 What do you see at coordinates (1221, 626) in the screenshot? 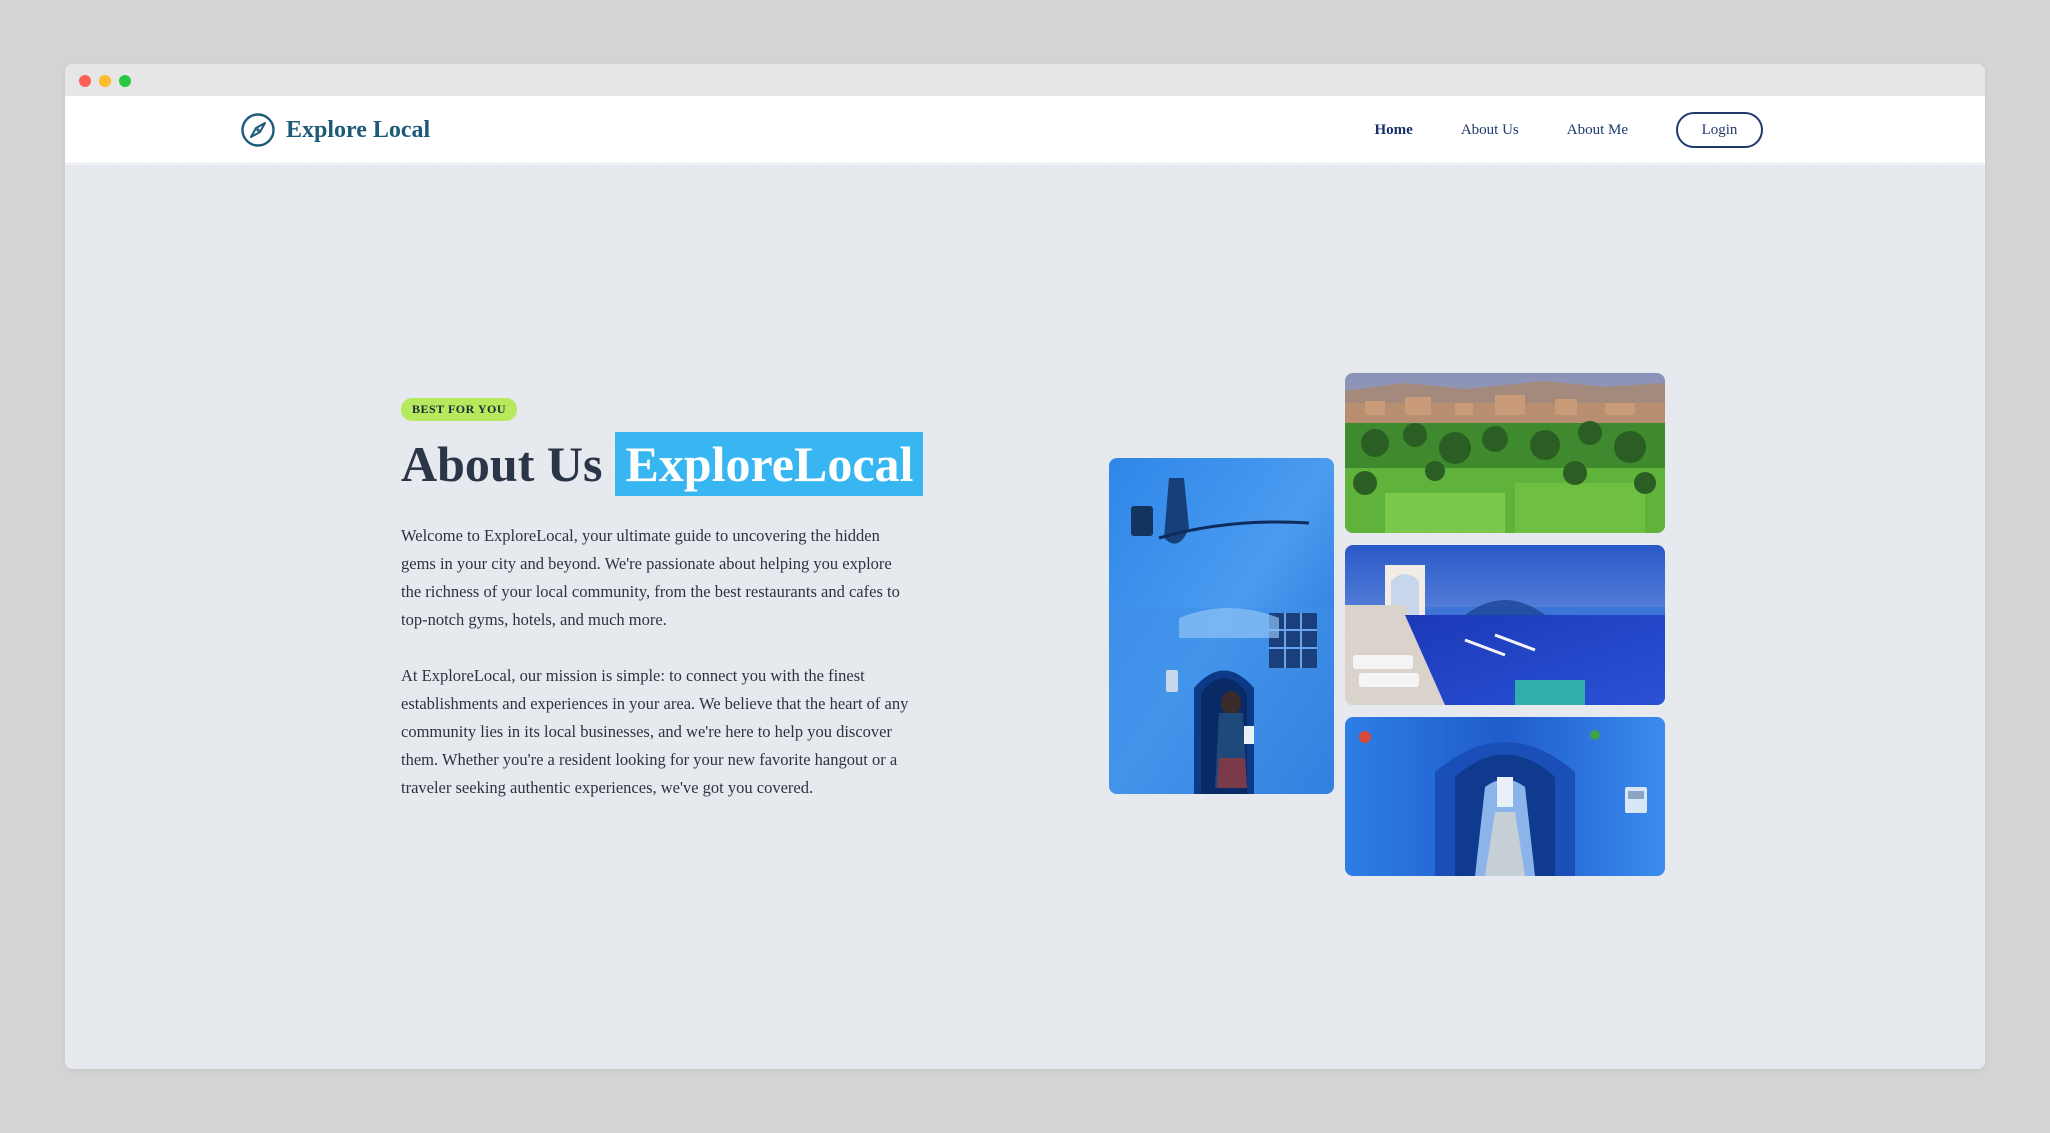
I see `blue-doorway-photo` at bounding box center [1221, 626].